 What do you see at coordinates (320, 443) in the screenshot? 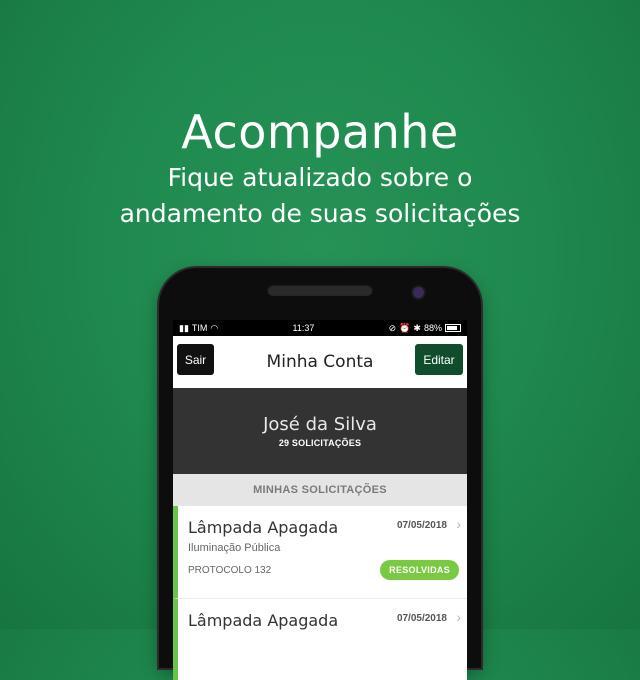
I see `request-count: 29 SOLICITAÇÕES` at bounding box center [320, 443].